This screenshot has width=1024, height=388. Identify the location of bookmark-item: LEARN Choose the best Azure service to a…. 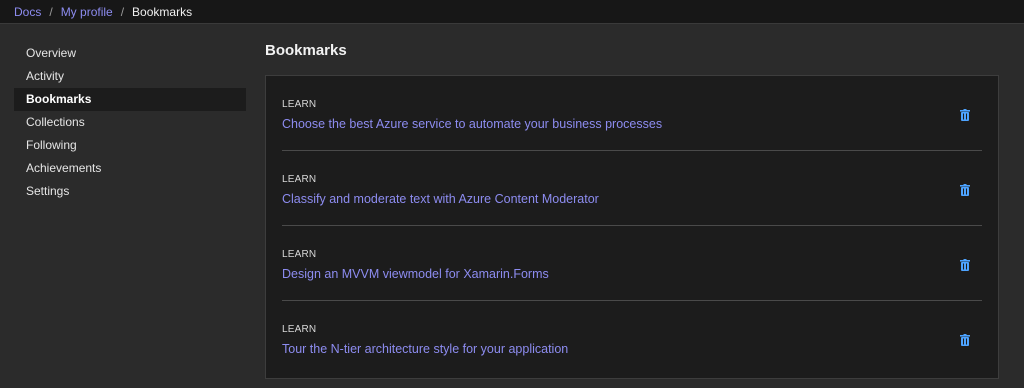
(632, 113).